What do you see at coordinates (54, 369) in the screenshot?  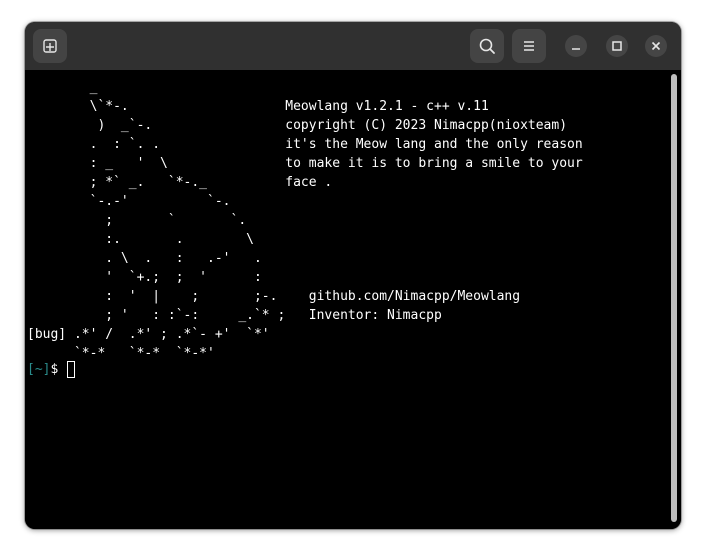 I see `prompt-symbol: $` at bounding box center [54, 369].